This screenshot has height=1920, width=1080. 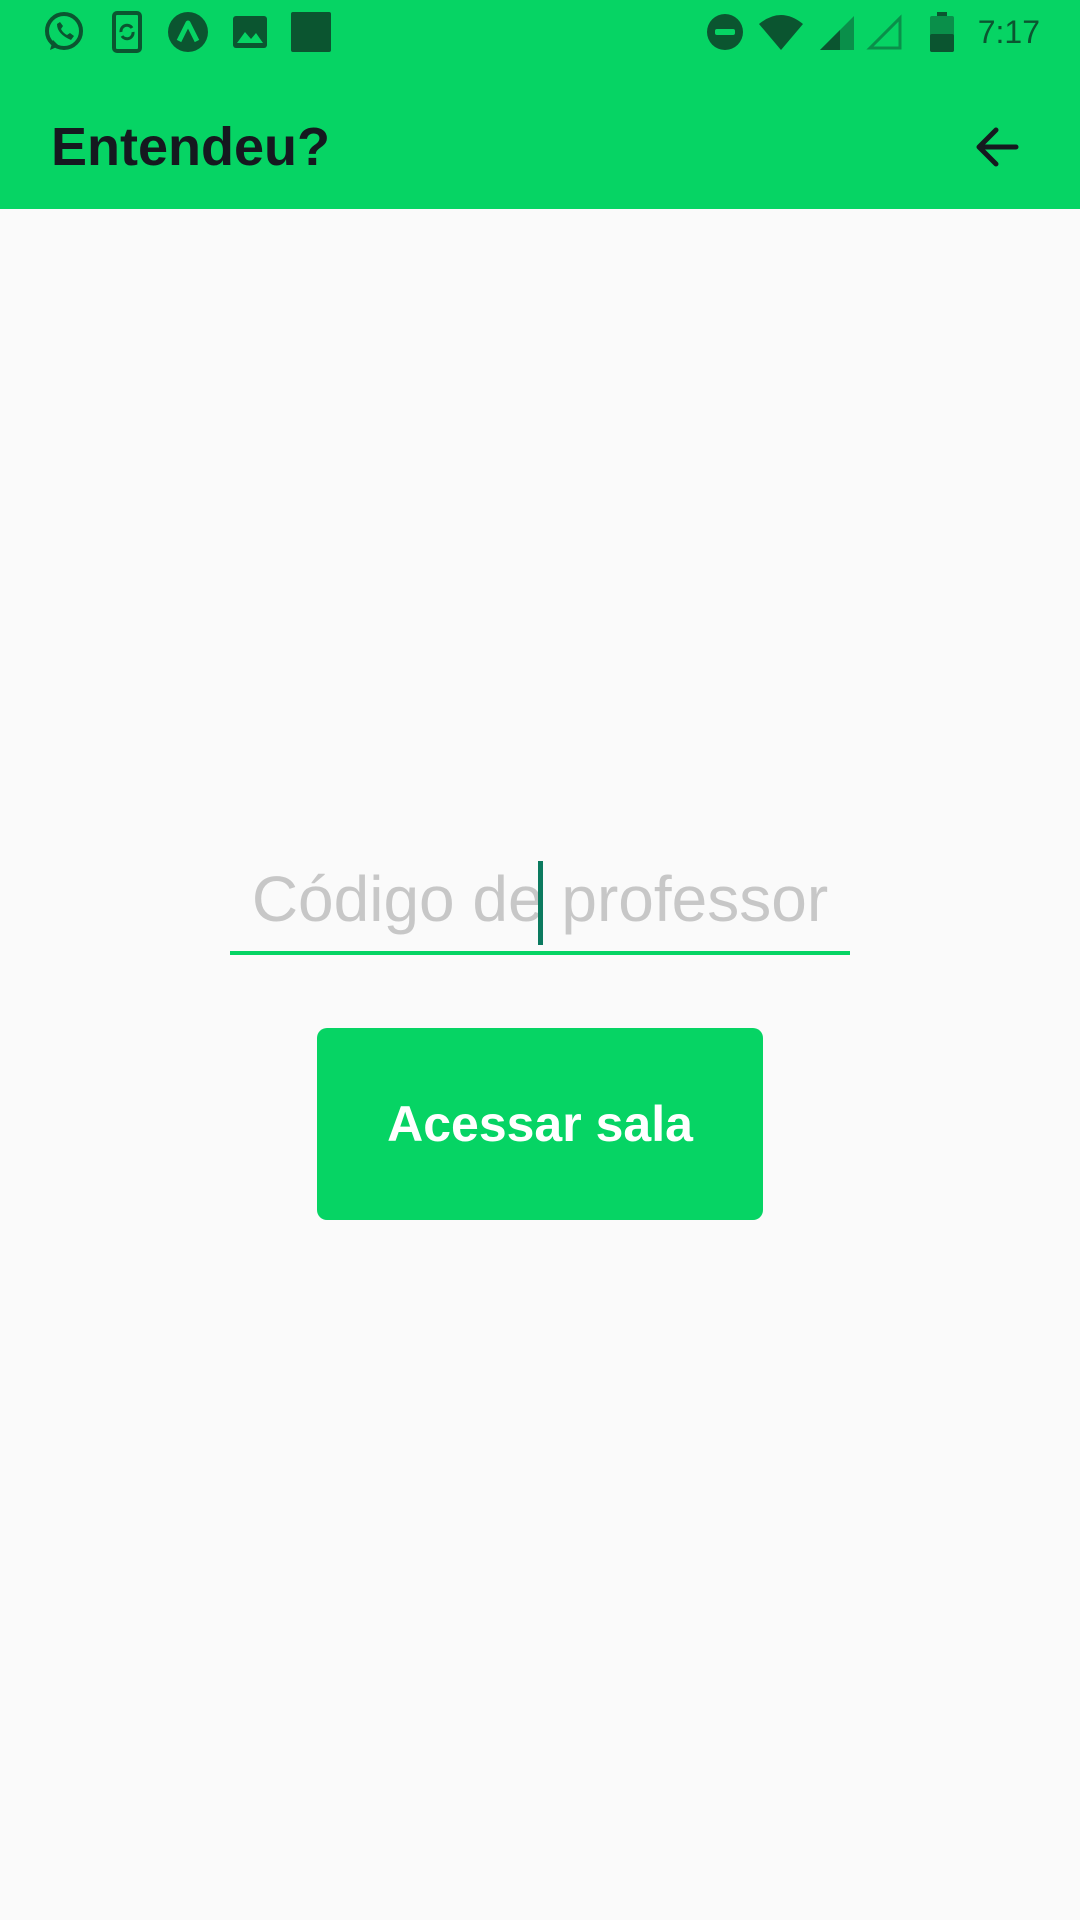 I want to click on whatsapp-icon, so click(x=64, y=31).